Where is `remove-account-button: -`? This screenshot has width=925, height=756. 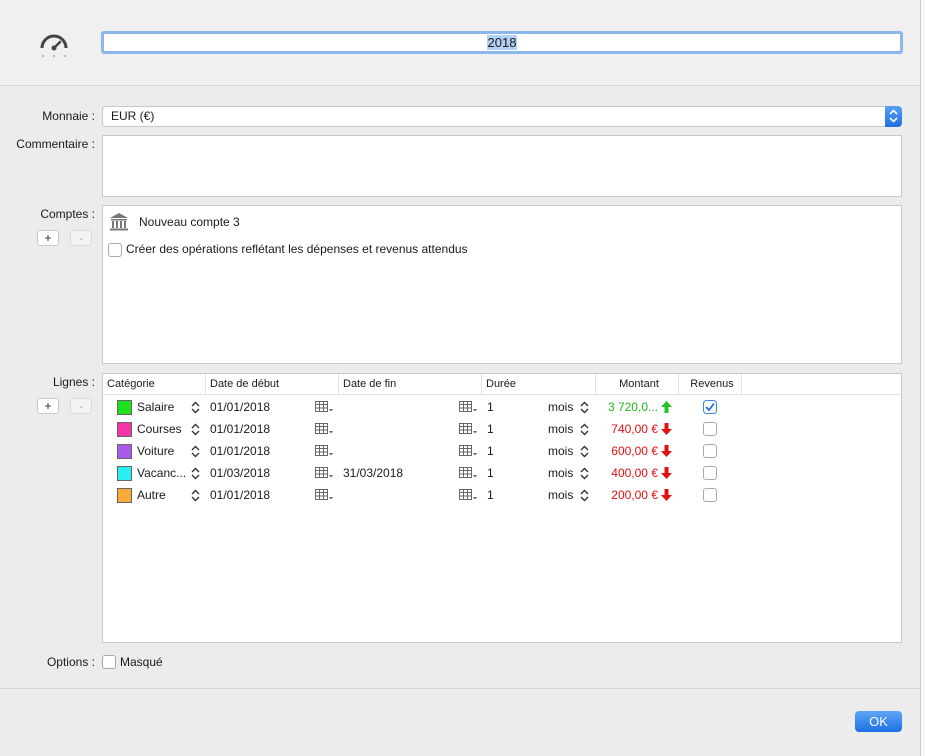 remove-account-button: - is located at coordinates (81, 238).